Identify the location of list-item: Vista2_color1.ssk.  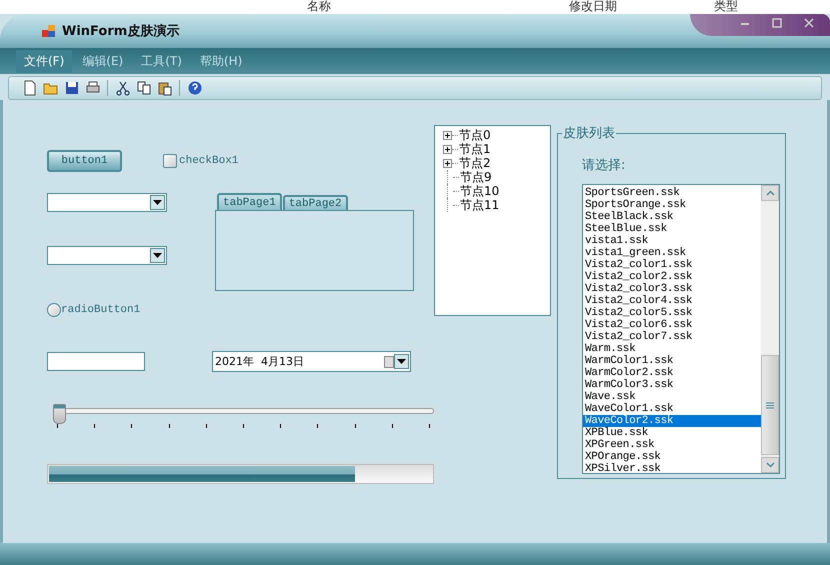
(672, 265).